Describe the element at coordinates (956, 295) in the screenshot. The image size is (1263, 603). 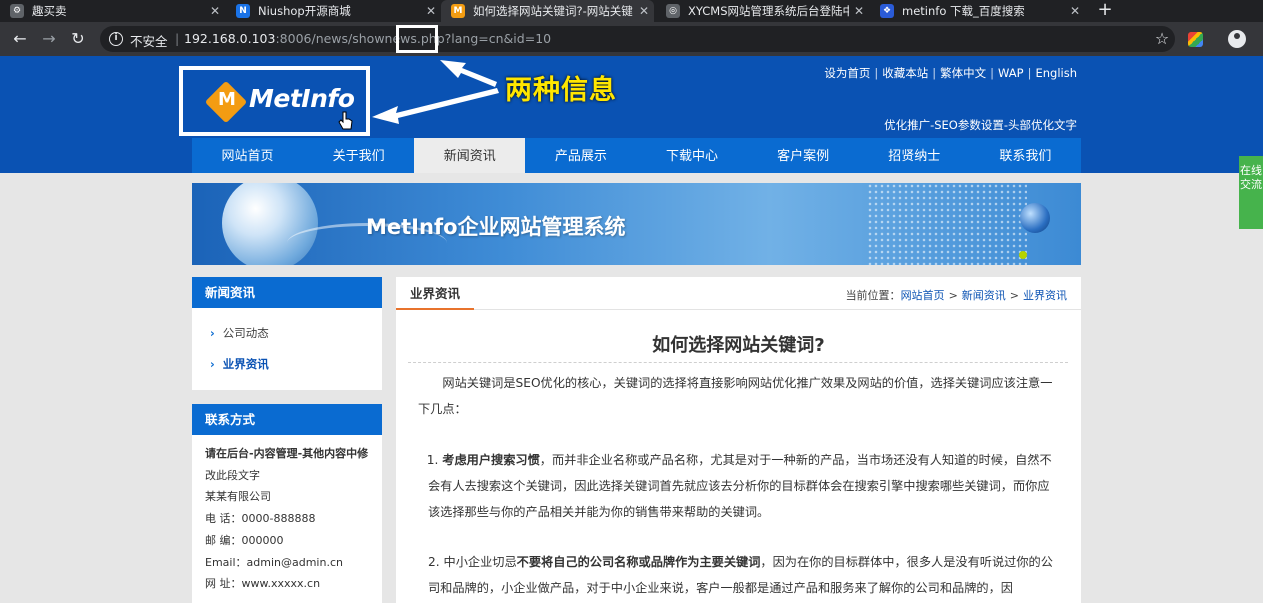
I see `breadcrumb: 当前位置：网站首页 > 新闻资讯 > 业界资讯` at that location.